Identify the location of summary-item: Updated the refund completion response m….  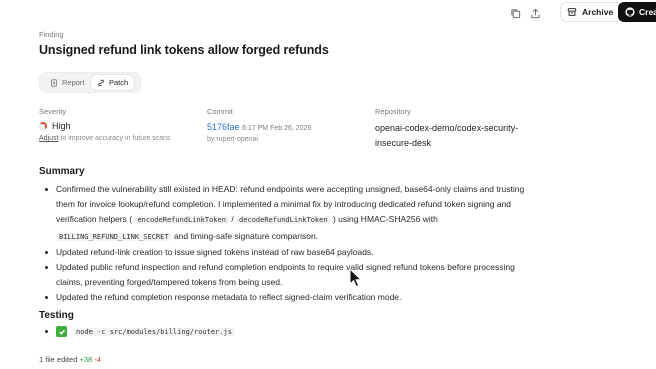
(289, 297).